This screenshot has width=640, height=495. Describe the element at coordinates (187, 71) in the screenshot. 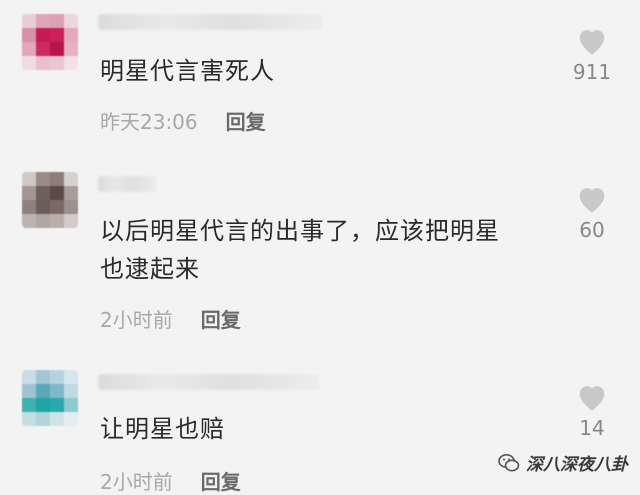

I see `comment-text: 明星代言害死人` at that location.